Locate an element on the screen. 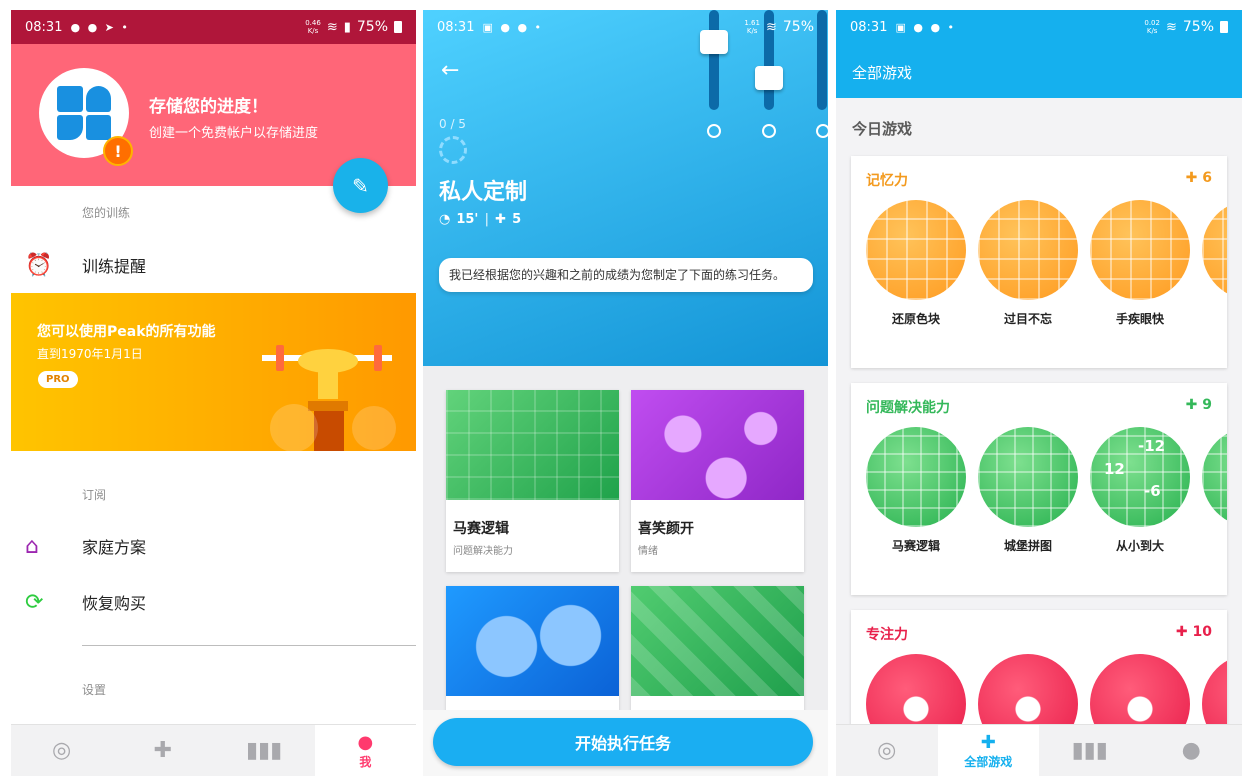 The image size is (1250, 778). pro-badge: PRO is located at coordinates (58, 379).